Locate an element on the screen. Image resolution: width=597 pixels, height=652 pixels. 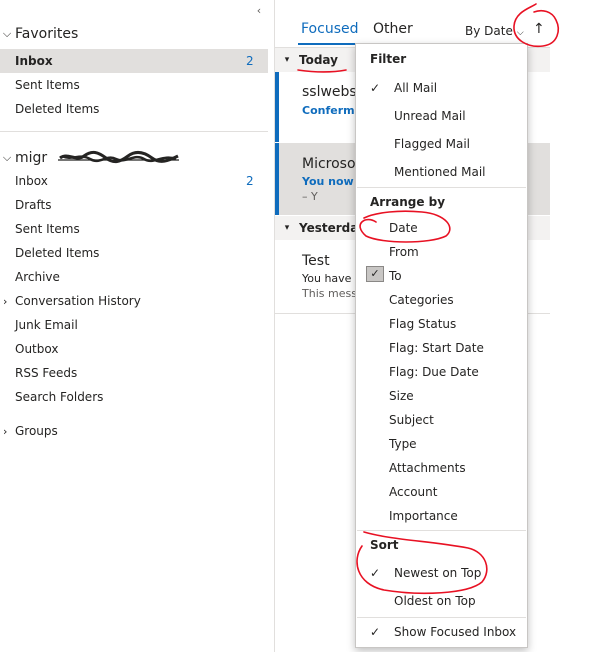
menu-item-label: Attachments is located at coordinates (427, 468).